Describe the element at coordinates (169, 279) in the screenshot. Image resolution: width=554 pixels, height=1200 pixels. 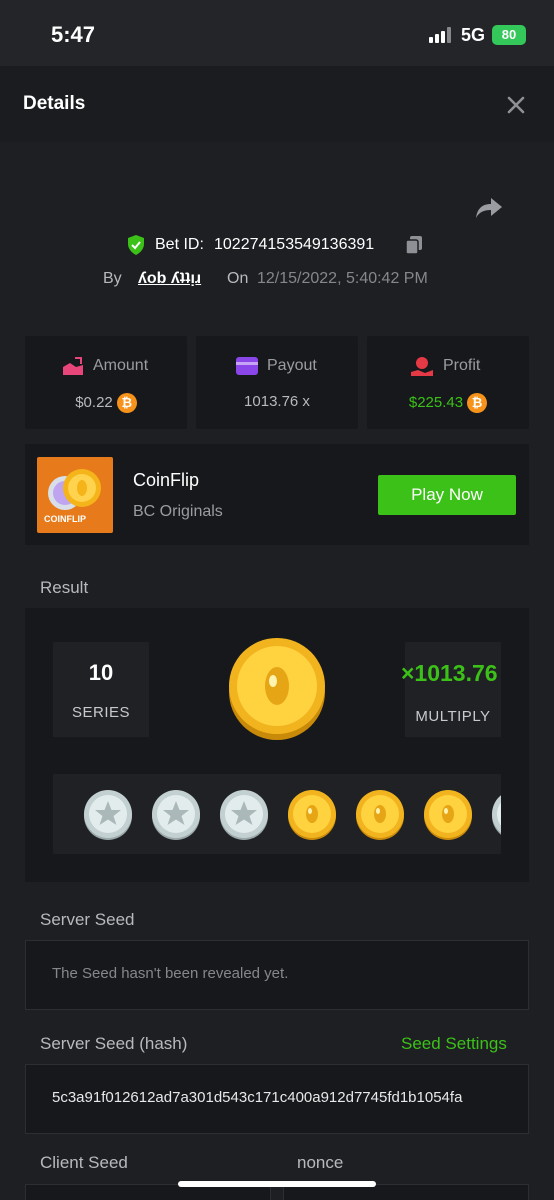
I see `user-link: ʎob ʎʇʇı̣ɹ` at that location.